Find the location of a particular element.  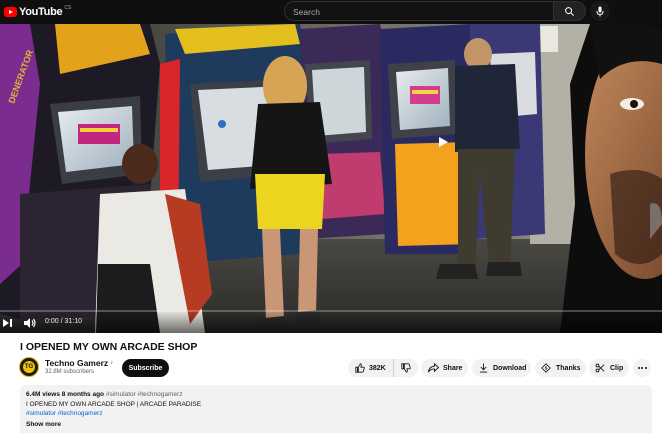

search-button is located at coordinates (570, 11).